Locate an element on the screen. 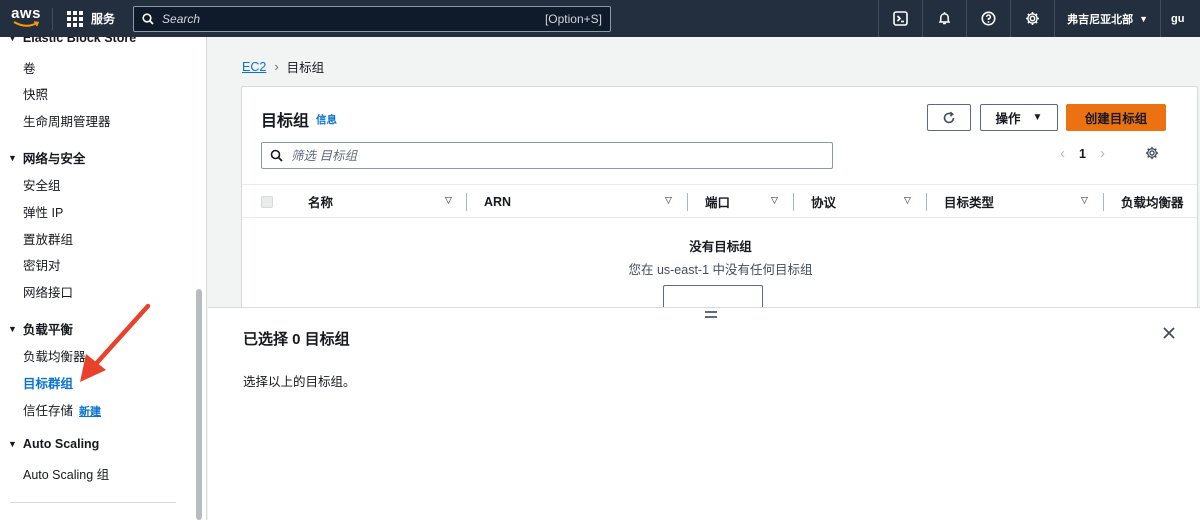  column-header-arn: ARN is located at coordinates (497, 201).